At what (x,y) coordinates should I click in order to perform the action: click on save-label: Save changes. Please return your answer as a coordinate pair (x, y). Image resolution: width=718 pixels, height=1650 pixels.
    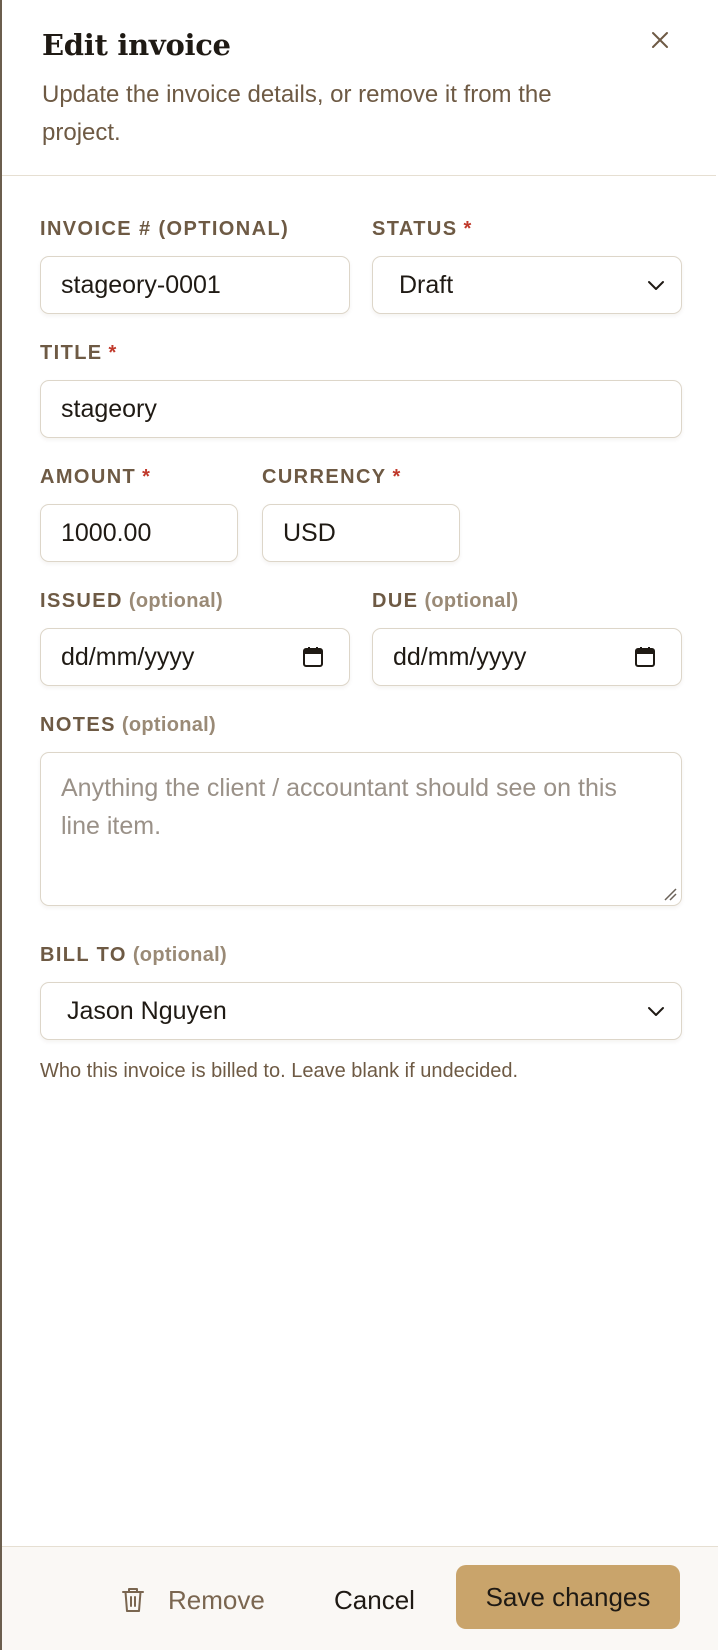
    Looking at the image, I should click on (568, 1596).